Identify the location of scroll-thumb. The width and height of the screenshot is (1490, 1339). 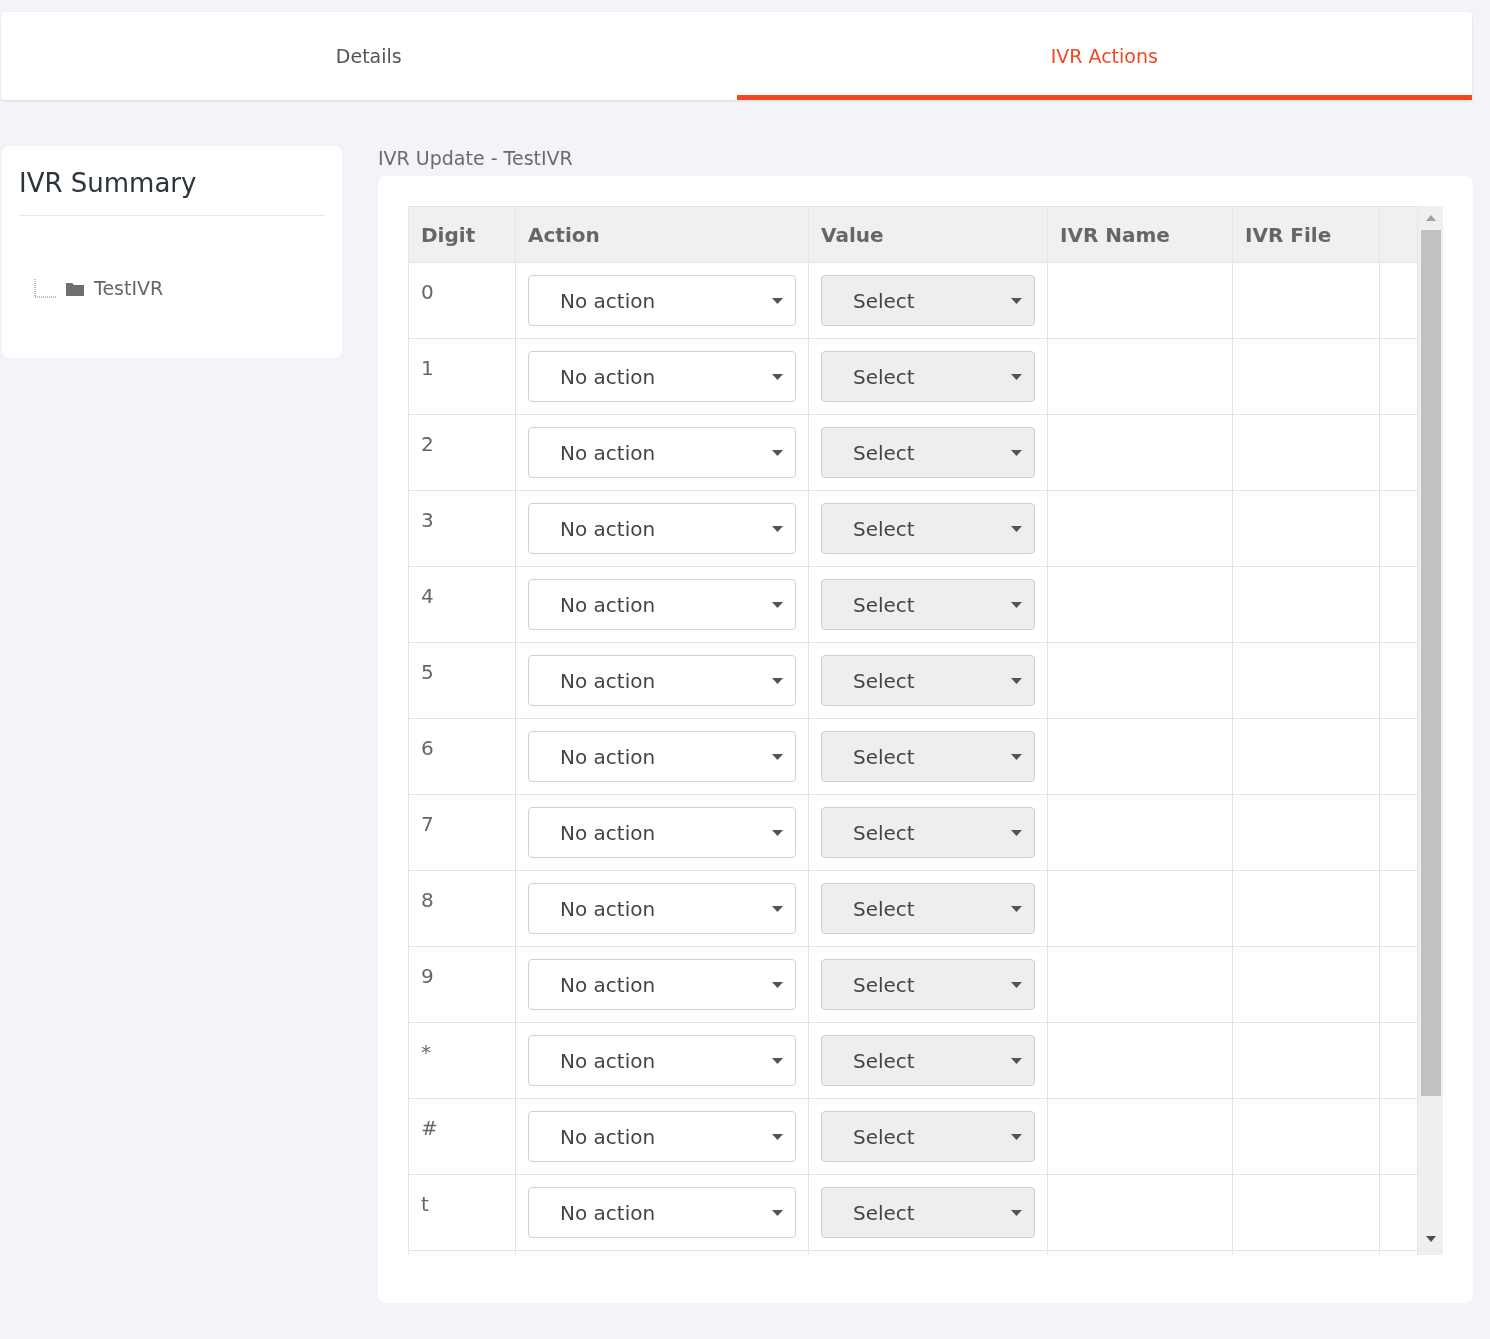
(1430, 663).